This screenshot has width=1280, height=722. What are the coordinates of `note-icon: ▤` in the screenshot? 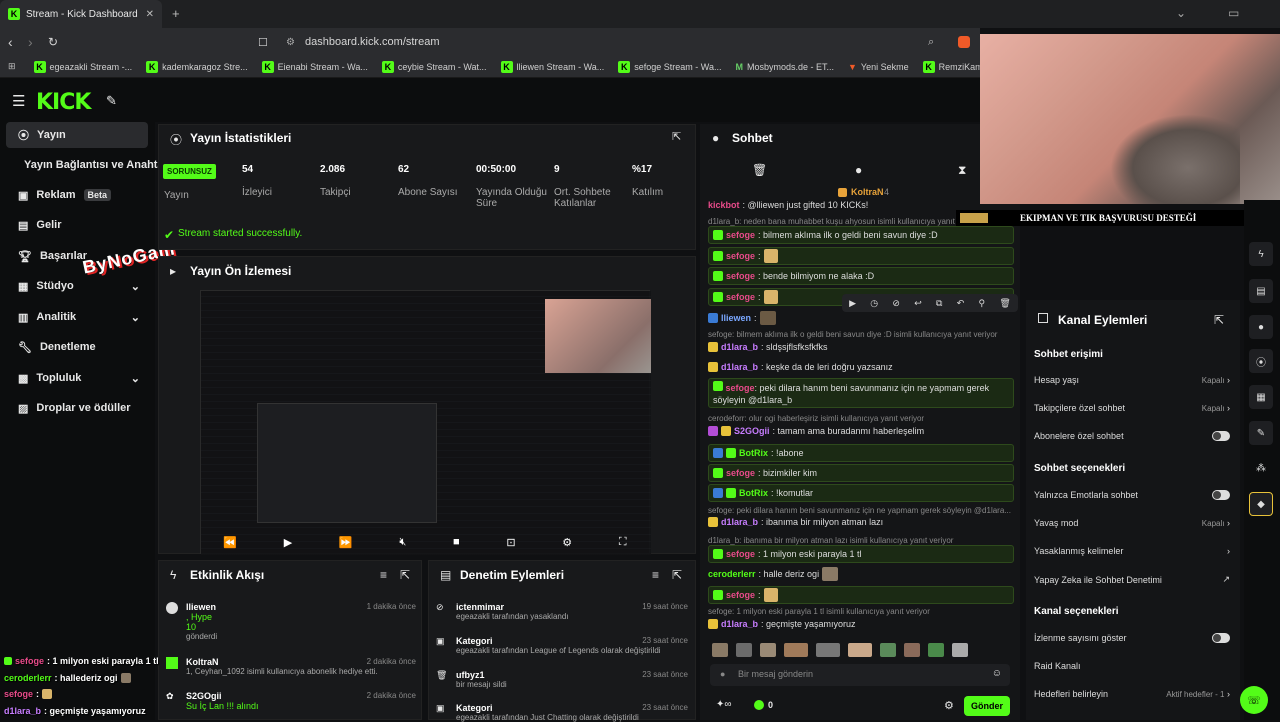 It's located at (1261, 291).